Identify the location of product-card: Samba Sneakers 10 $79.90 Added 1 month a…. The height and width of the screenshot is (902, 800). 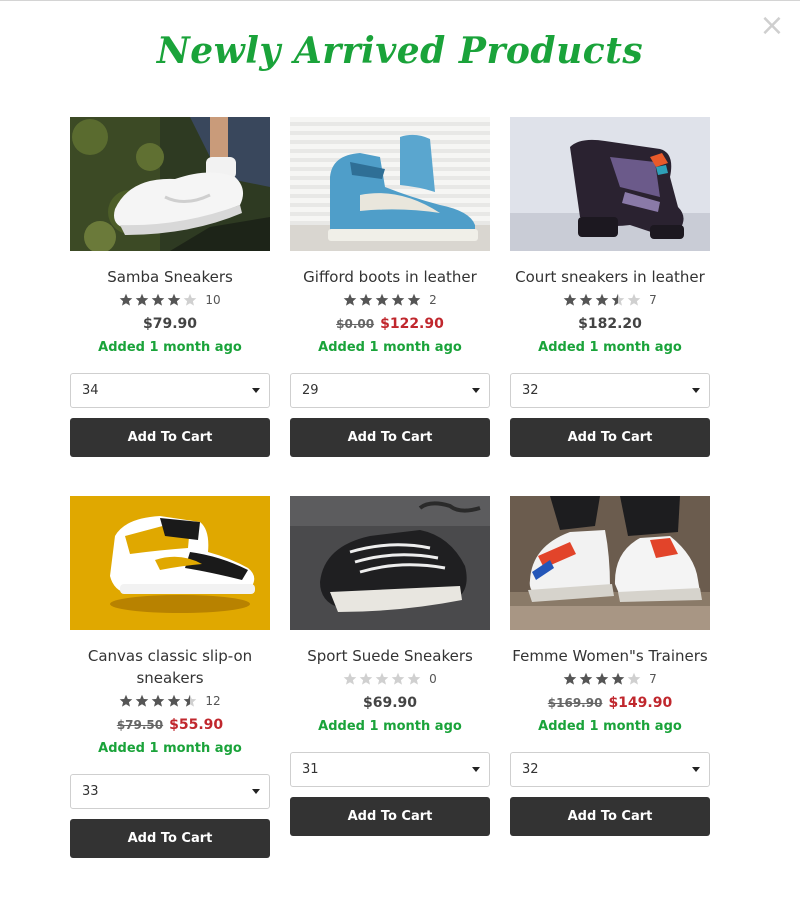
(170, 287).